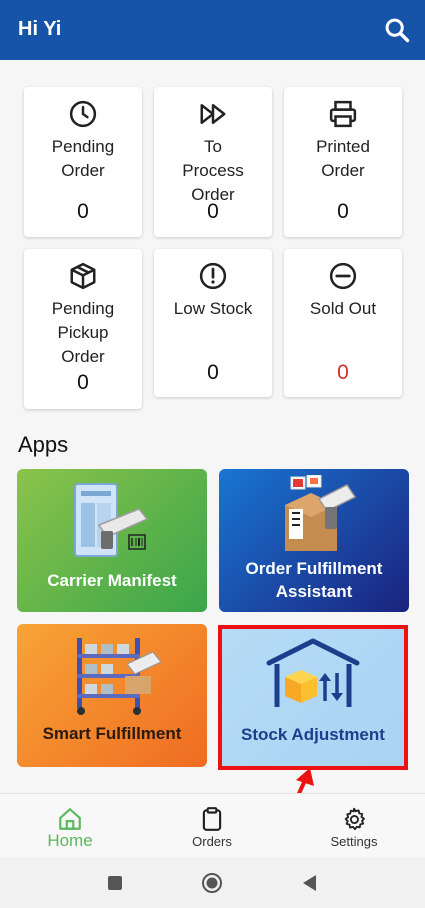 This screenshot has height=908, width=425. What do you see at coordinates (112, 733) in the screenshot?
I see `app-tile-label: Smart Fulfillment` at bounding box center [112, 733].